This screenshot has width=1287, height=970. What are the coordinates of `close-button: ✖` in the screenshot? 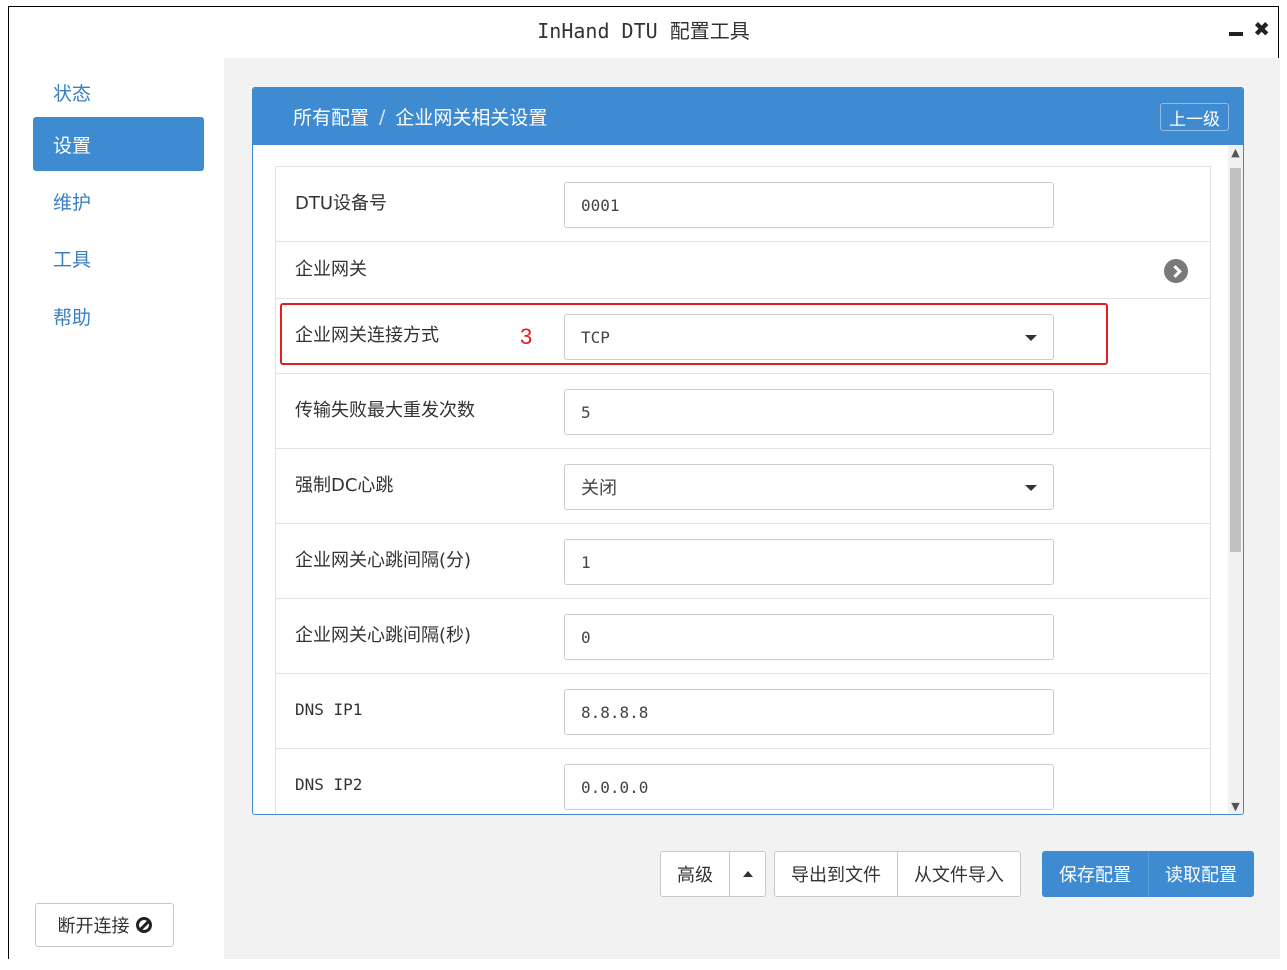 It's located at (1261, 29).